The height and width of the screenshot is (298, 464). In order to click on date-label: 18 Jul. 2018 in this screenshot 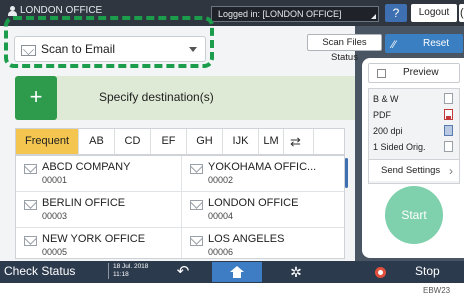, I will do `click(131, 266)`.